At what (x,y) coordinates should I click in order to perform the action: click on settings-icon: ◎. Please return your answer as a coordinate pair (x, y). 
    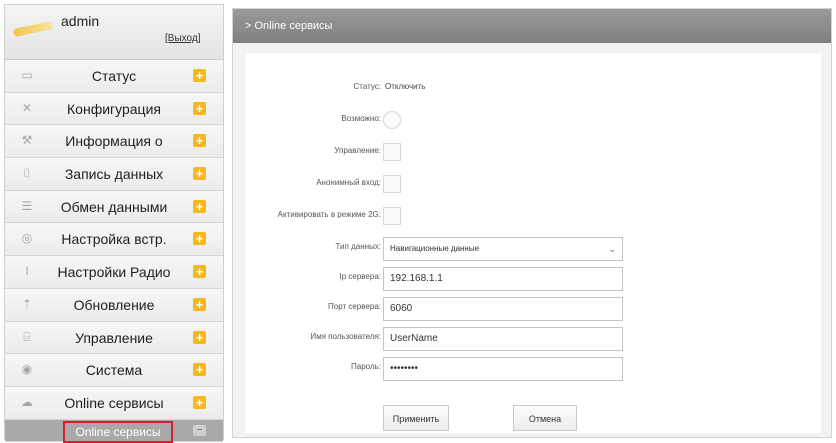
    Looking at the image, I should click on (27, 238).